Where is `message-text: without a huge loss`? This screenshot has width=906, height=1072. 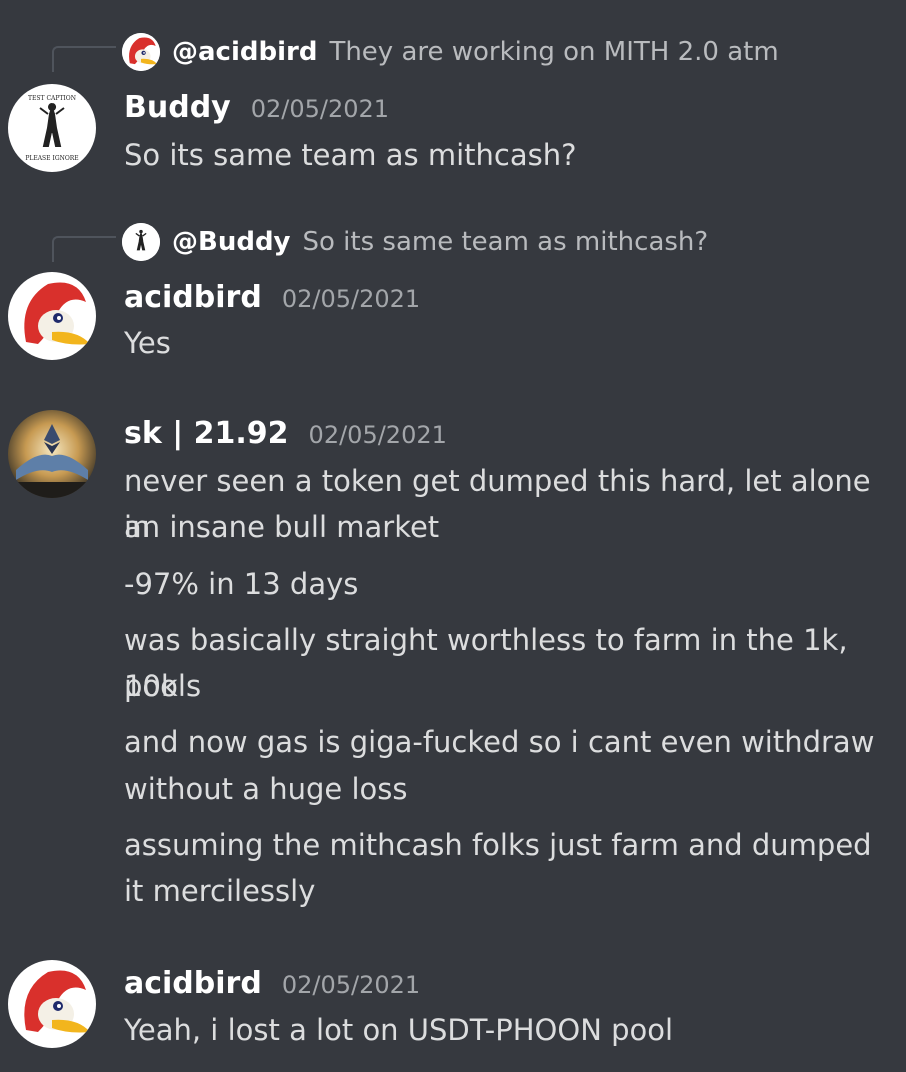
message-text: without a huge loss is located at coordinates (266, 789).